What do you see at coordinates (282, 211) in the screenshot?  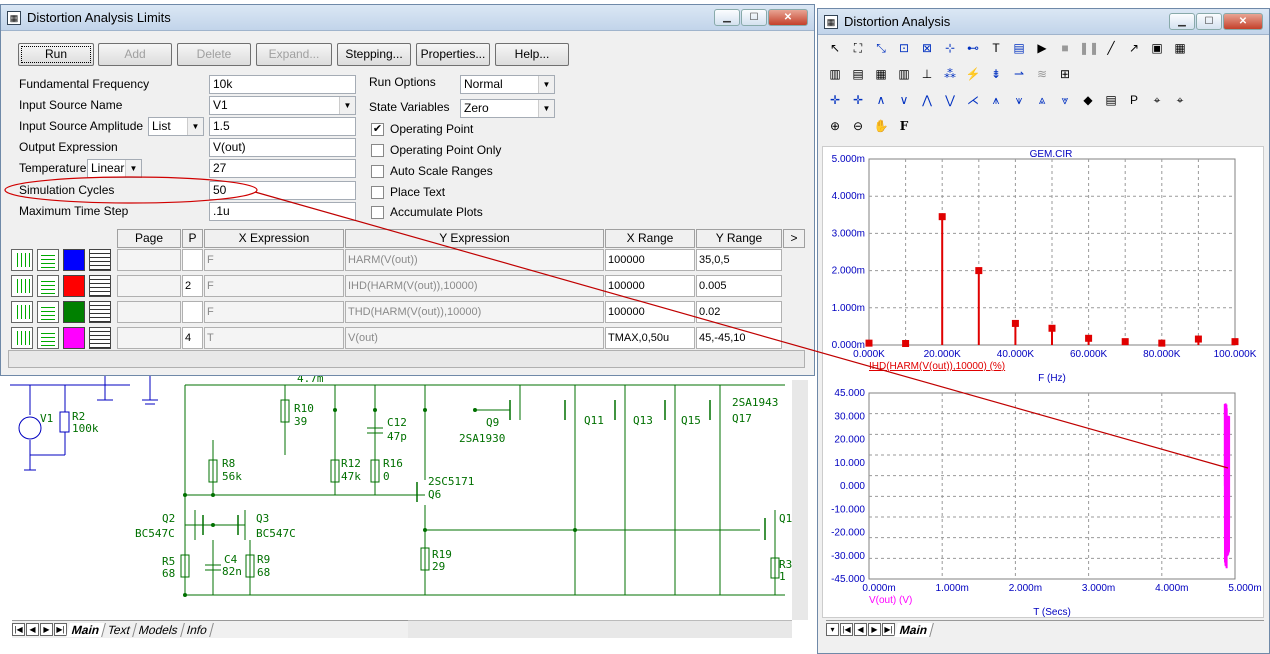 I see `max-step-field: .1u` at bounding box center [282, 211].